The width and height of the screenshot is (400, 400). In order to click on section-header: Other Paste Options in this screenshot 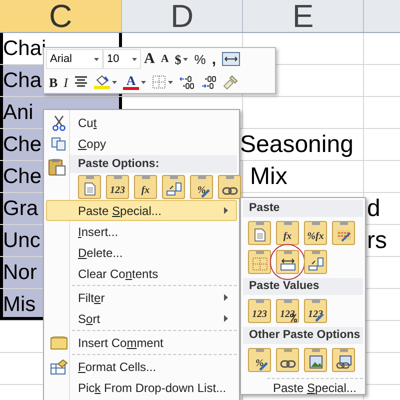, I will do `click(303, 335)`.